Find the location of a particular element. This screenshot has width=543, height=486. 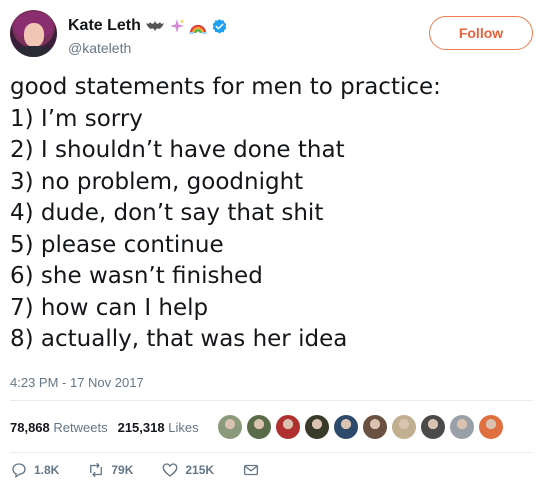

avatar is located at coordinates (33, 33).